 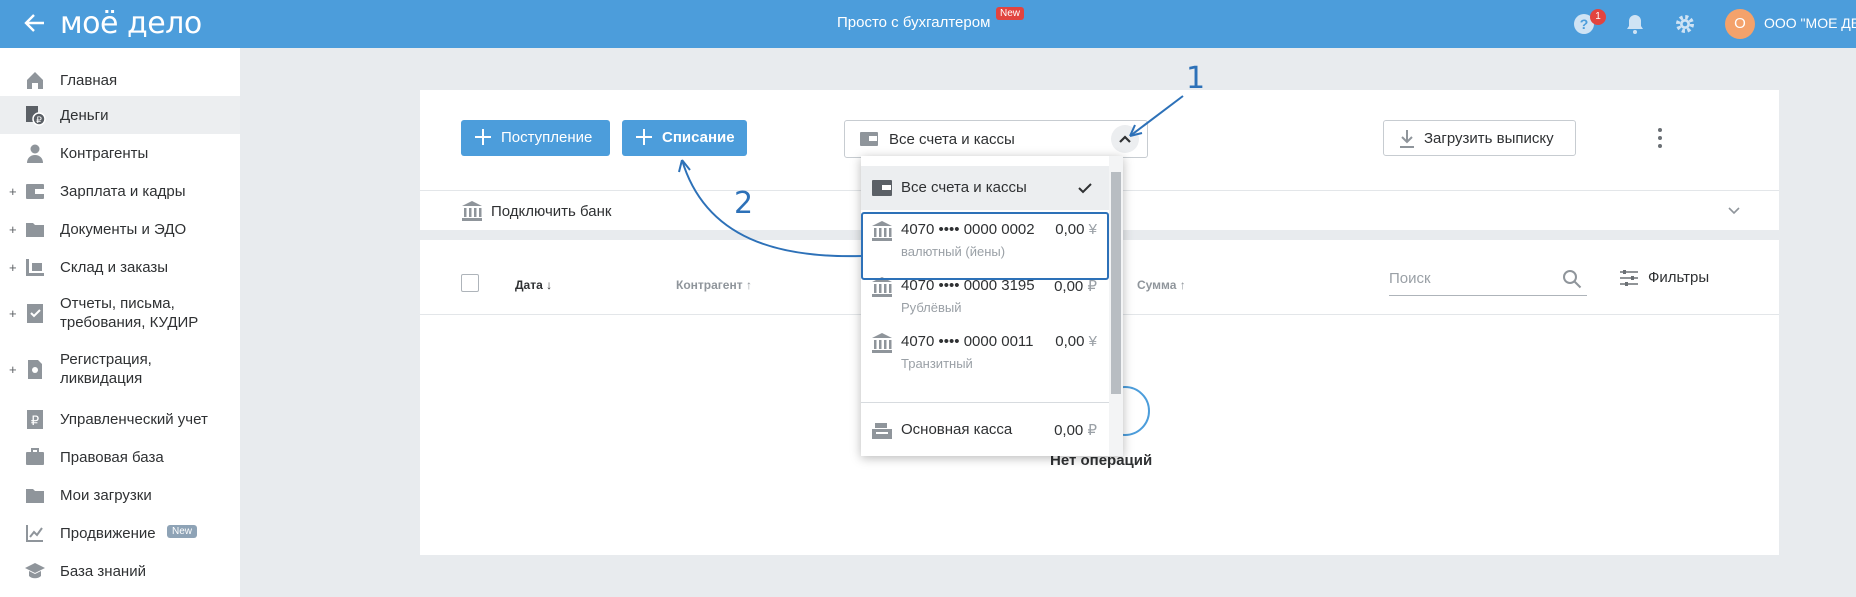 I want to click on expense-button: Списание, so click(x=684, y=138).